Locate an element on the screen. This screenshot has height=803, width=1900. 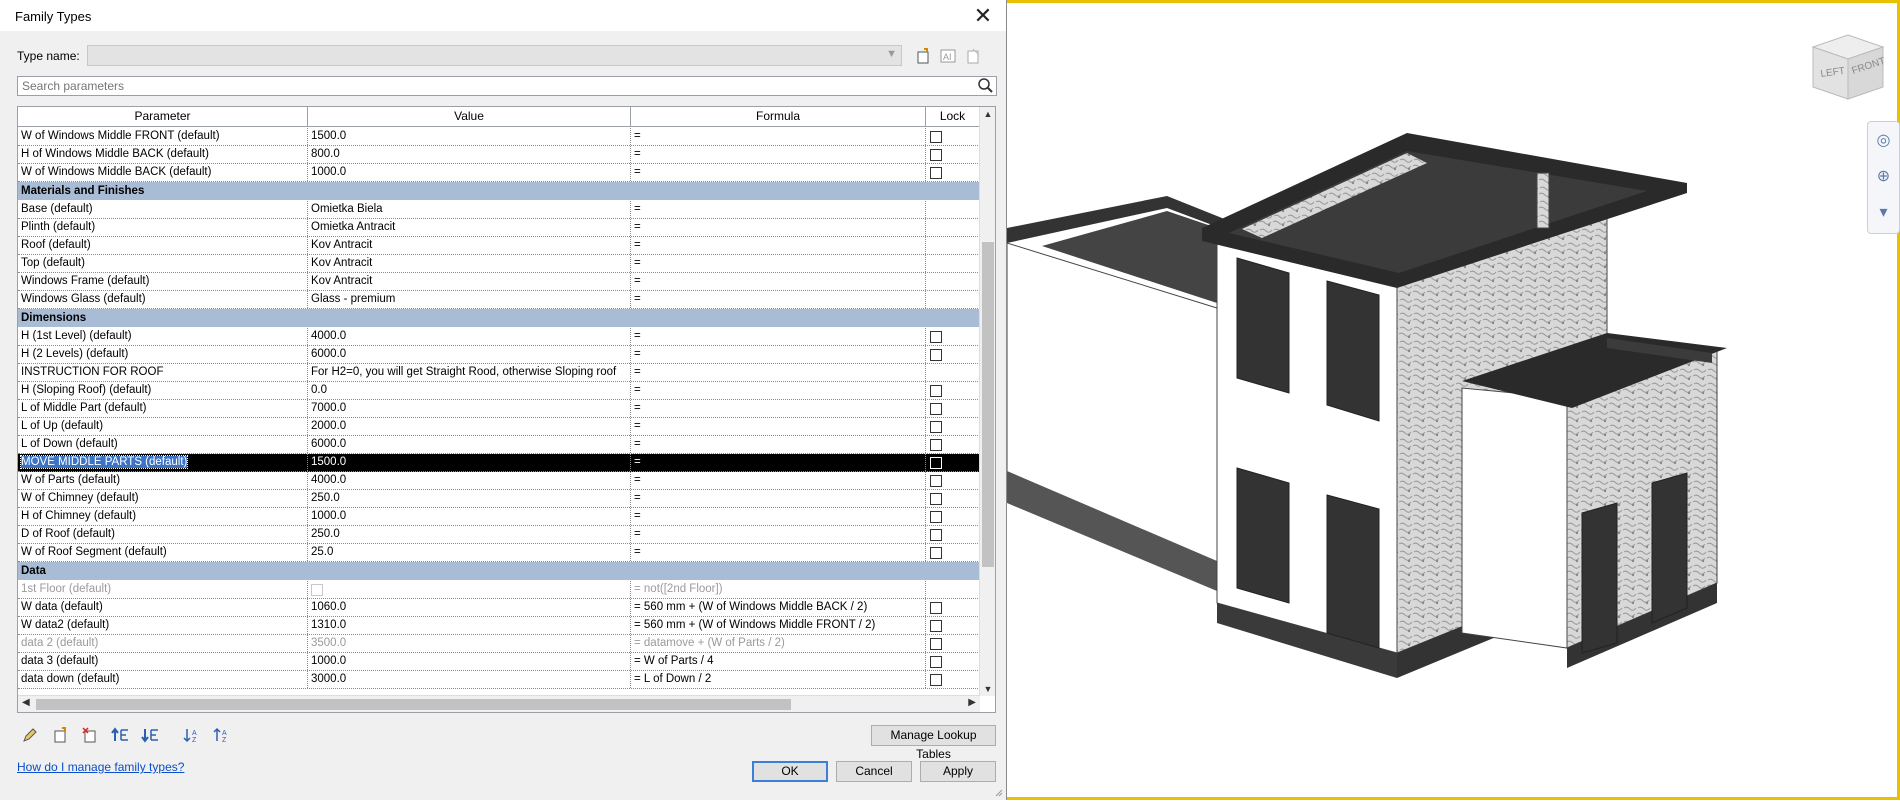
parameter-cell: D of Roof (default) is located at coordinates (163, 534).